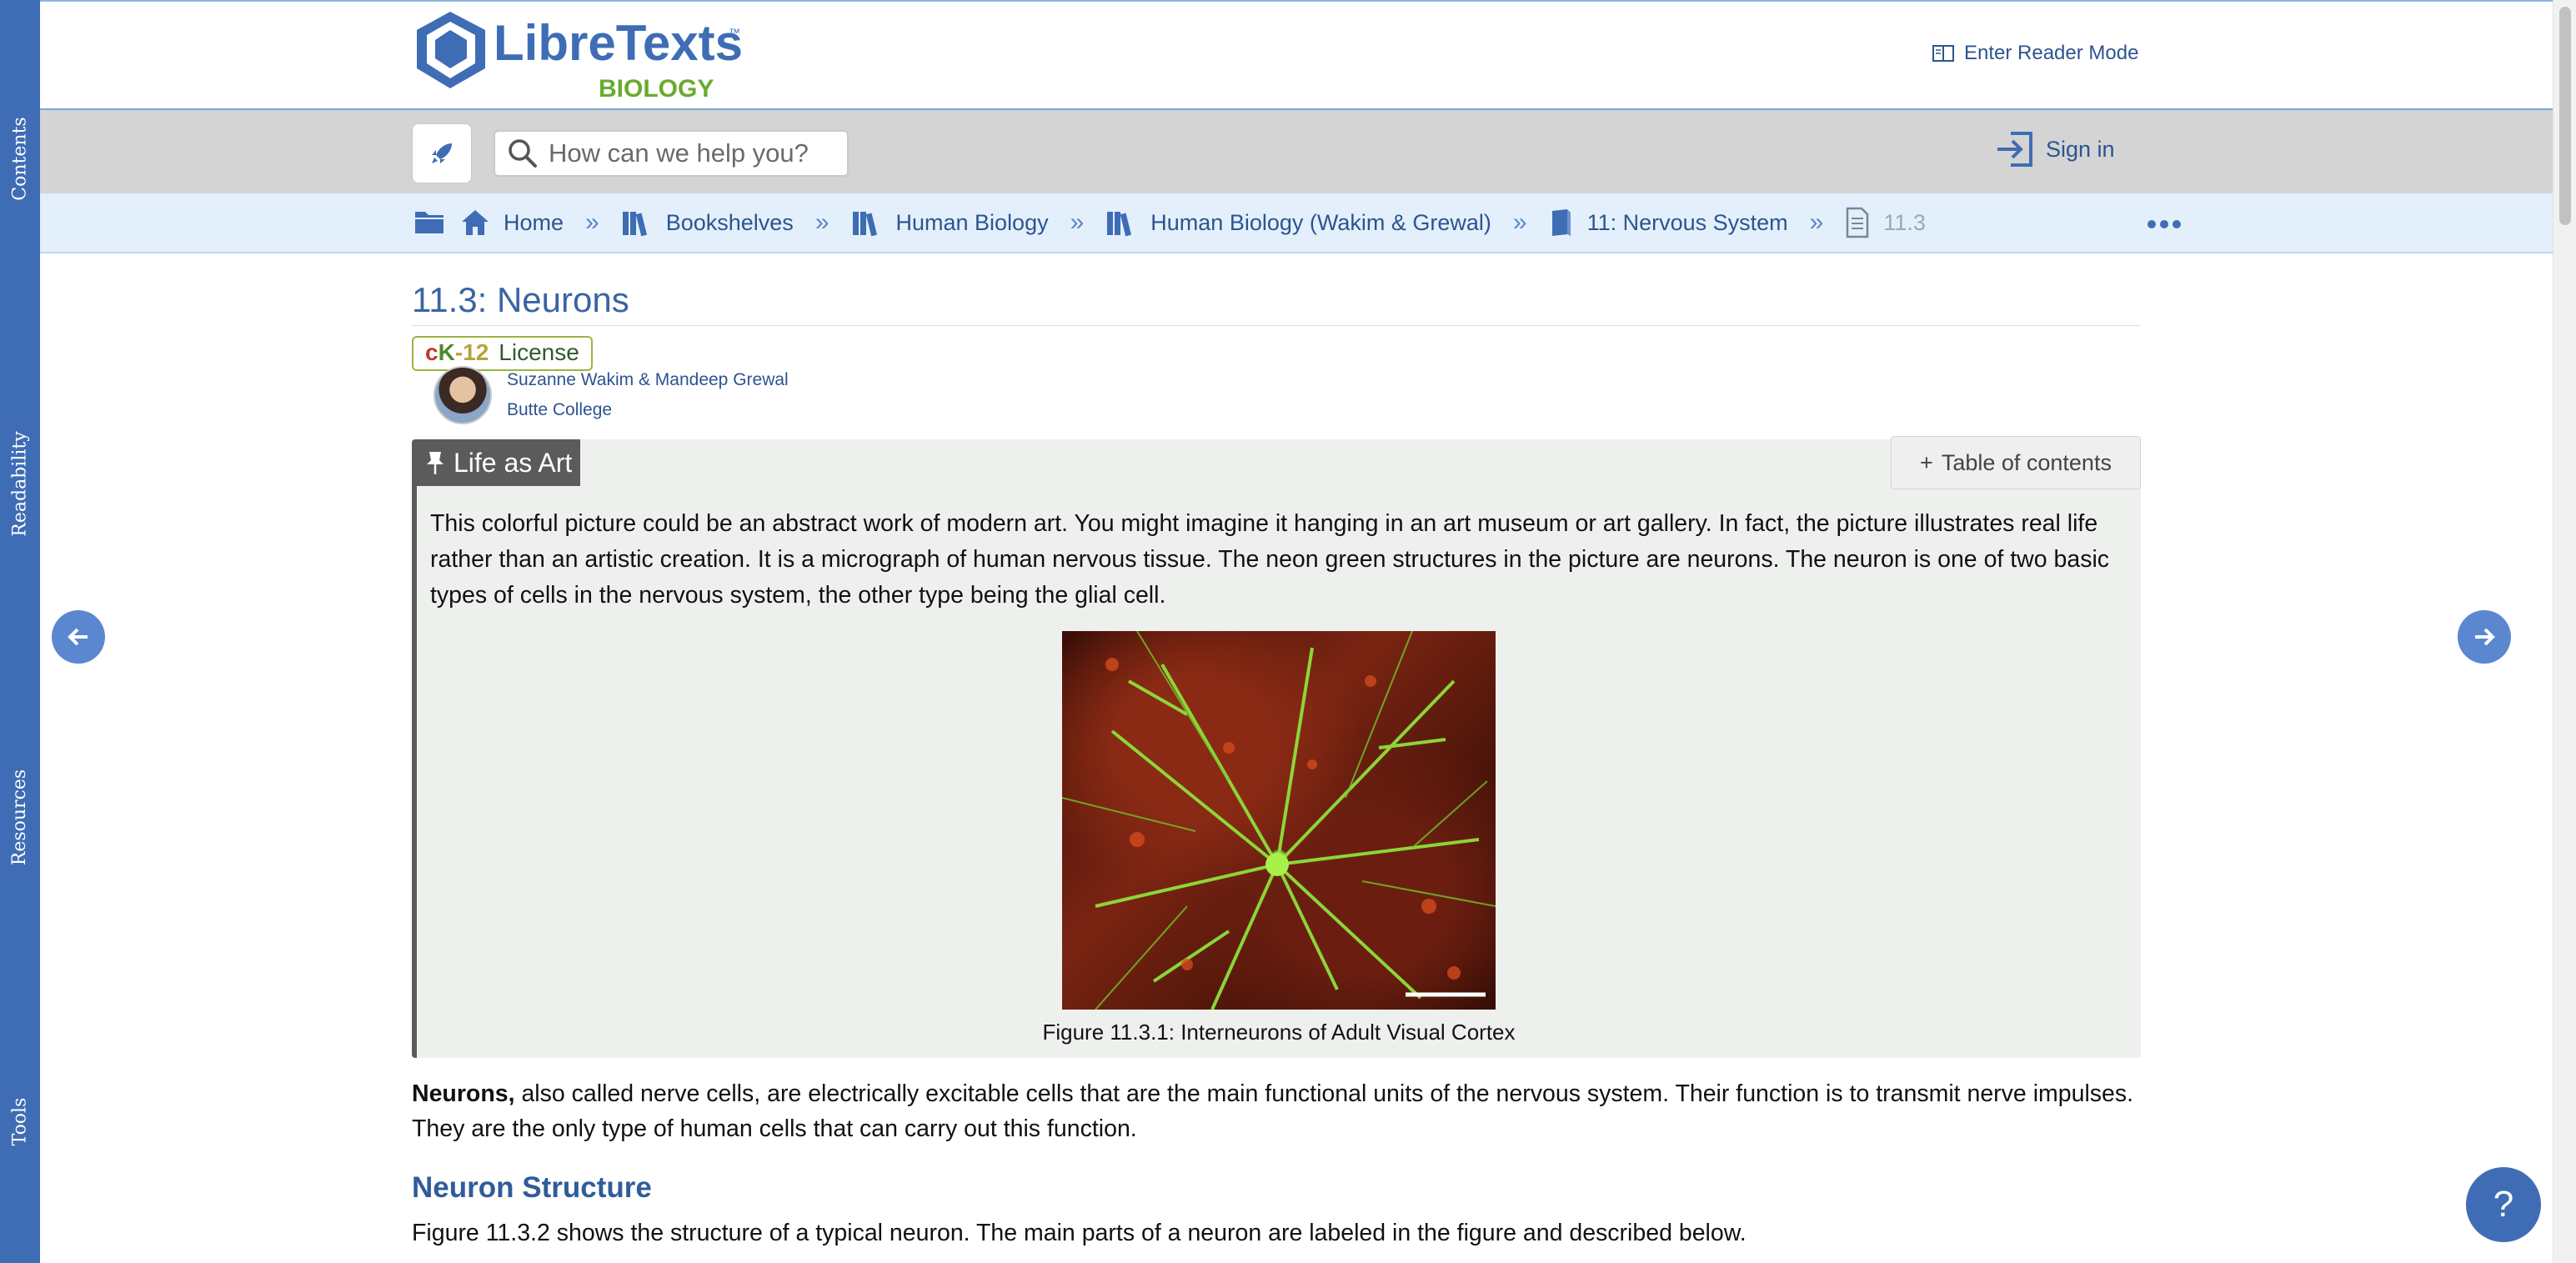 The width and height of the screenshot is (2576, 1263). I want to click on arrow-right-icon, so click(2485, 637).